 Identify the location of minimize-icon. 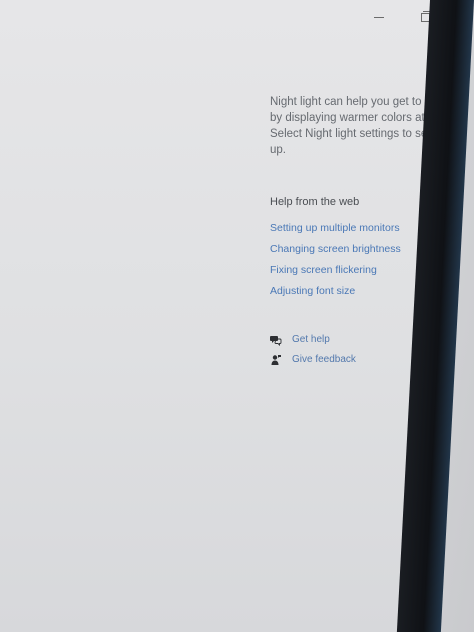
(379, 17).